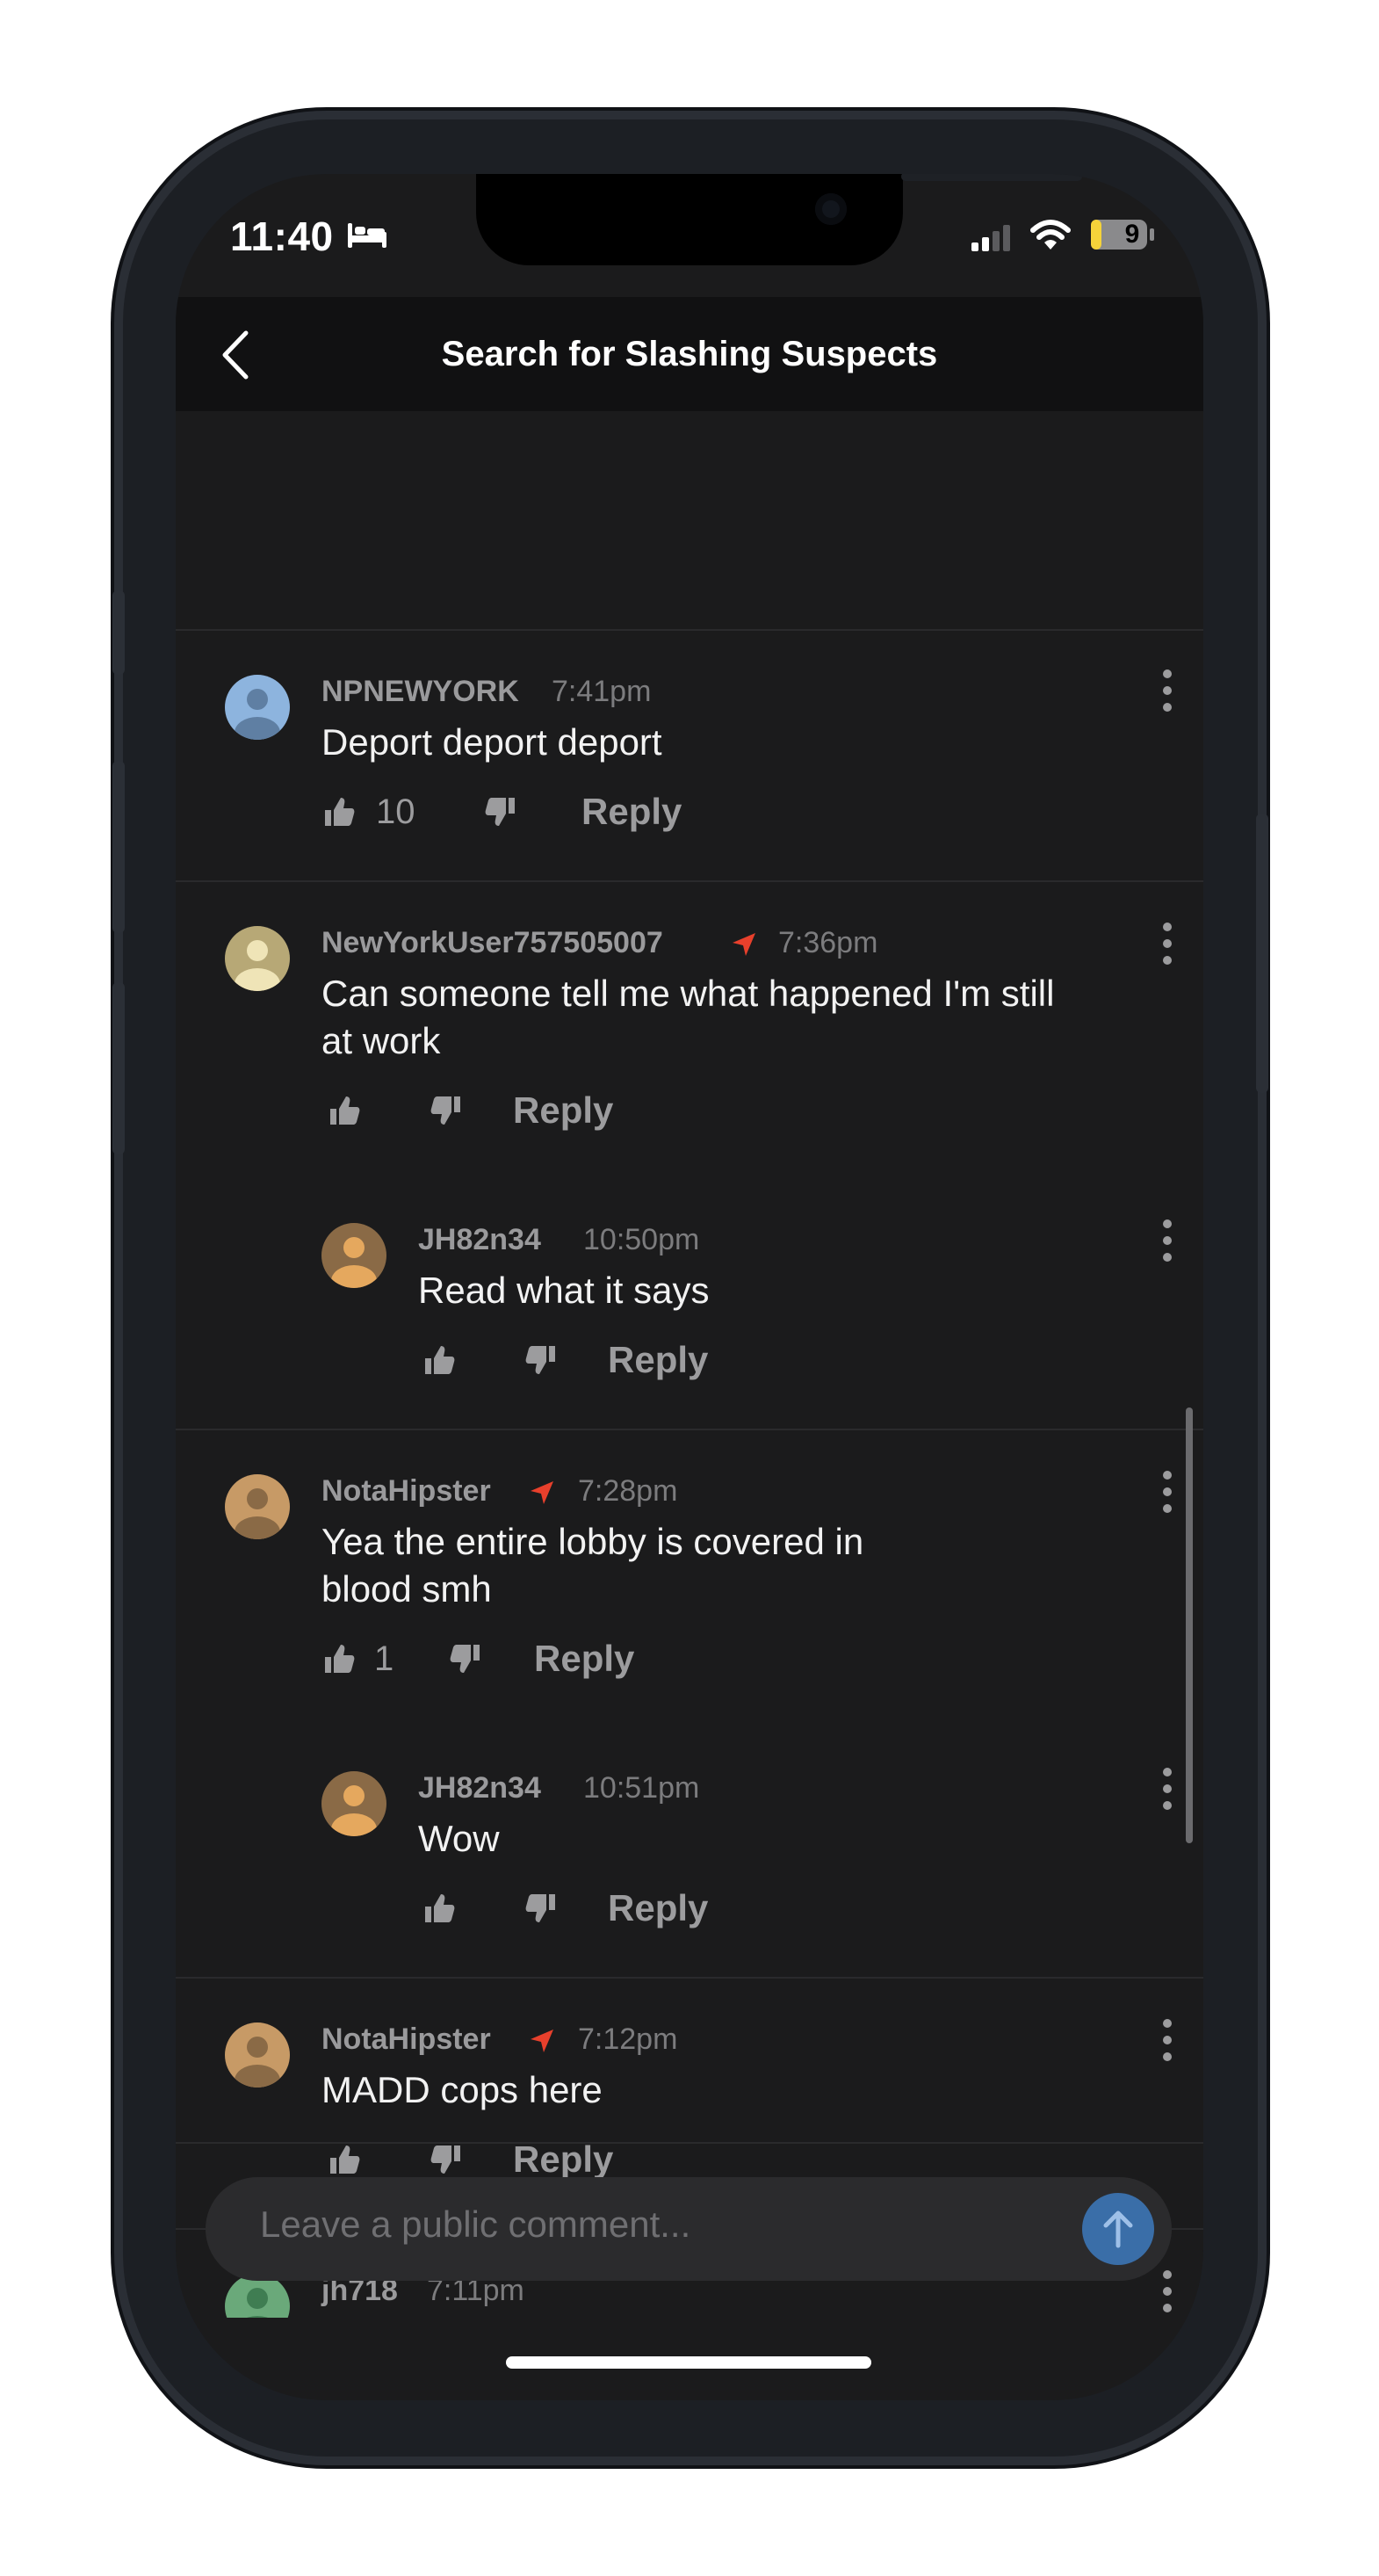 Image resolution: width=1379 pixels, height=2576 pixels. What do you see at coordinates (1050, 235) in the screenshot?
I see `wifi-icon` at bounding box center [1050, 235].